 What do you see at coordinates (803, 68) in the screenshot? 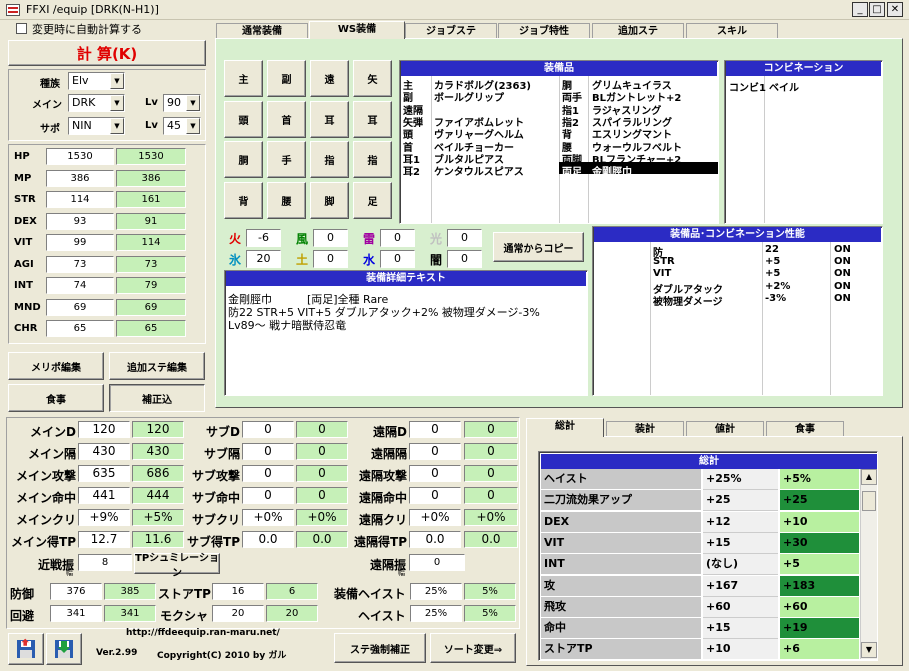
I see `combination-header: コンビネーション` at bounding box center [803, 68].